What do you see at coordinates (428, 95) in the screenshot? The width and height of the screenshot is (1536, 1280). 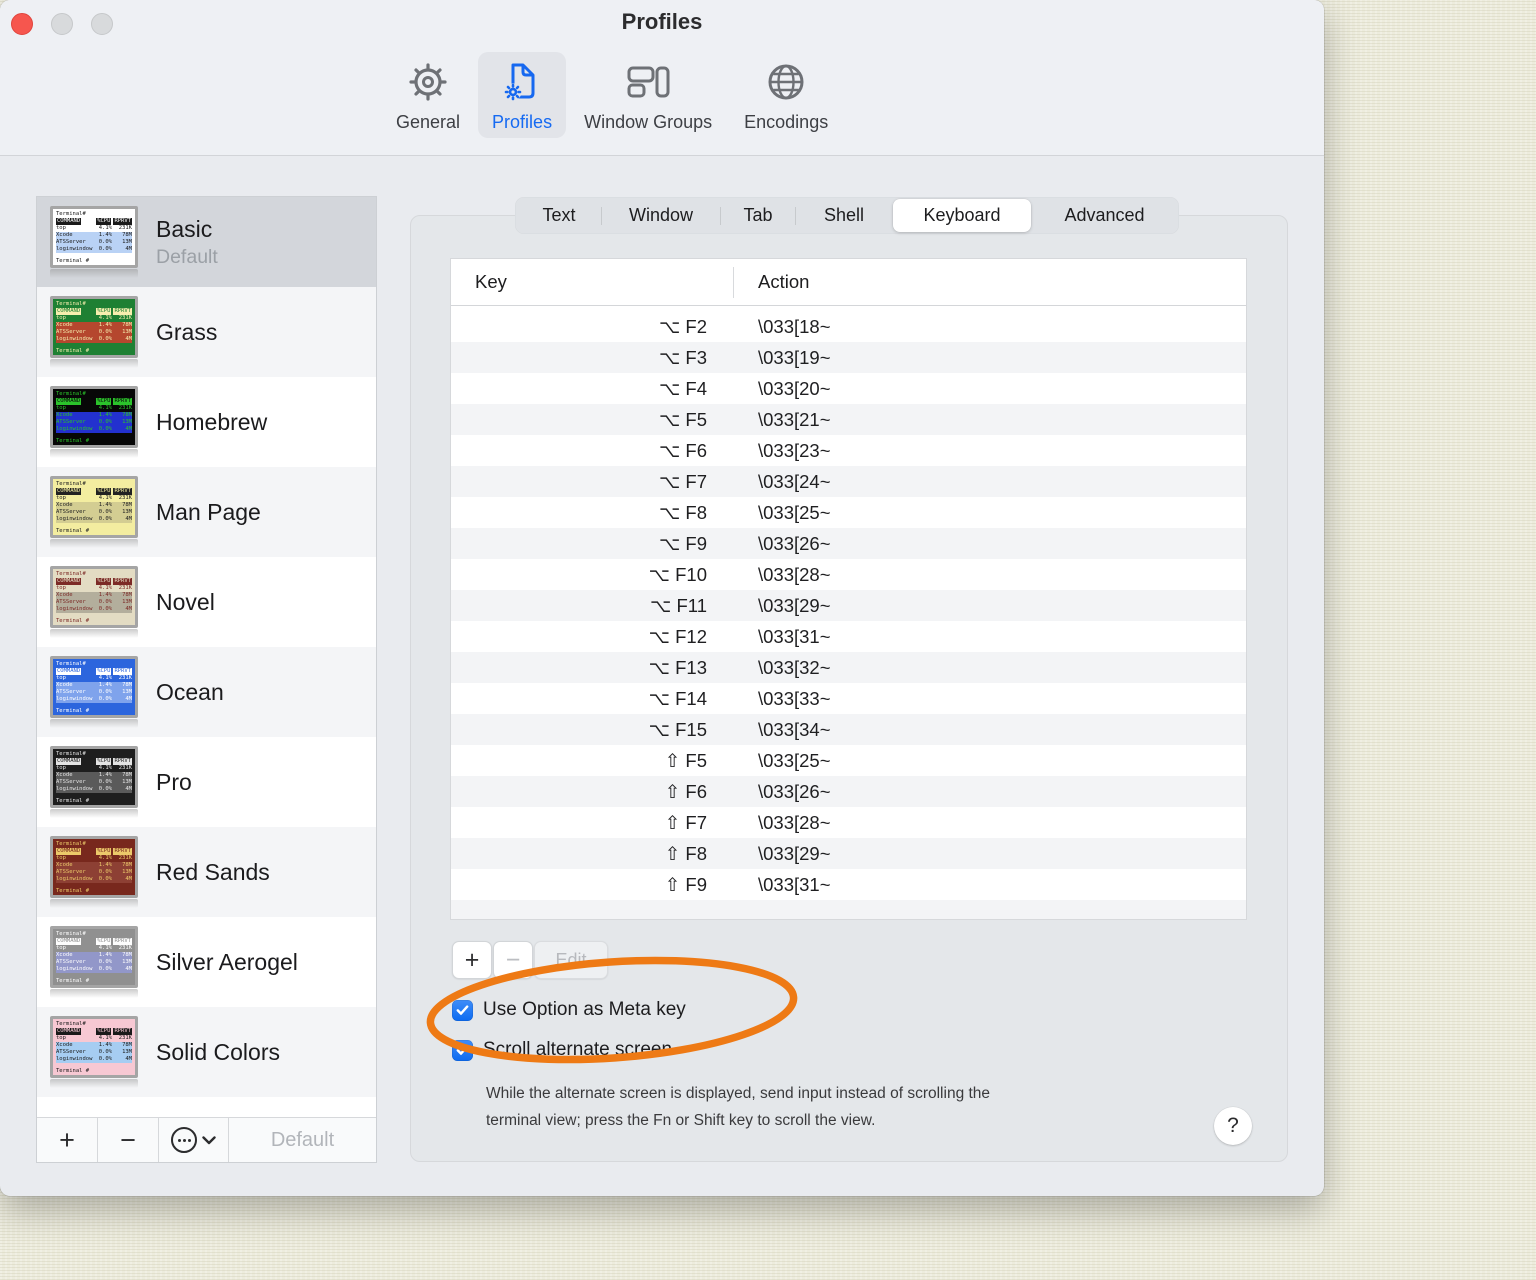 I see `toolbar-item-general: General` at bounding box center [428, 95].